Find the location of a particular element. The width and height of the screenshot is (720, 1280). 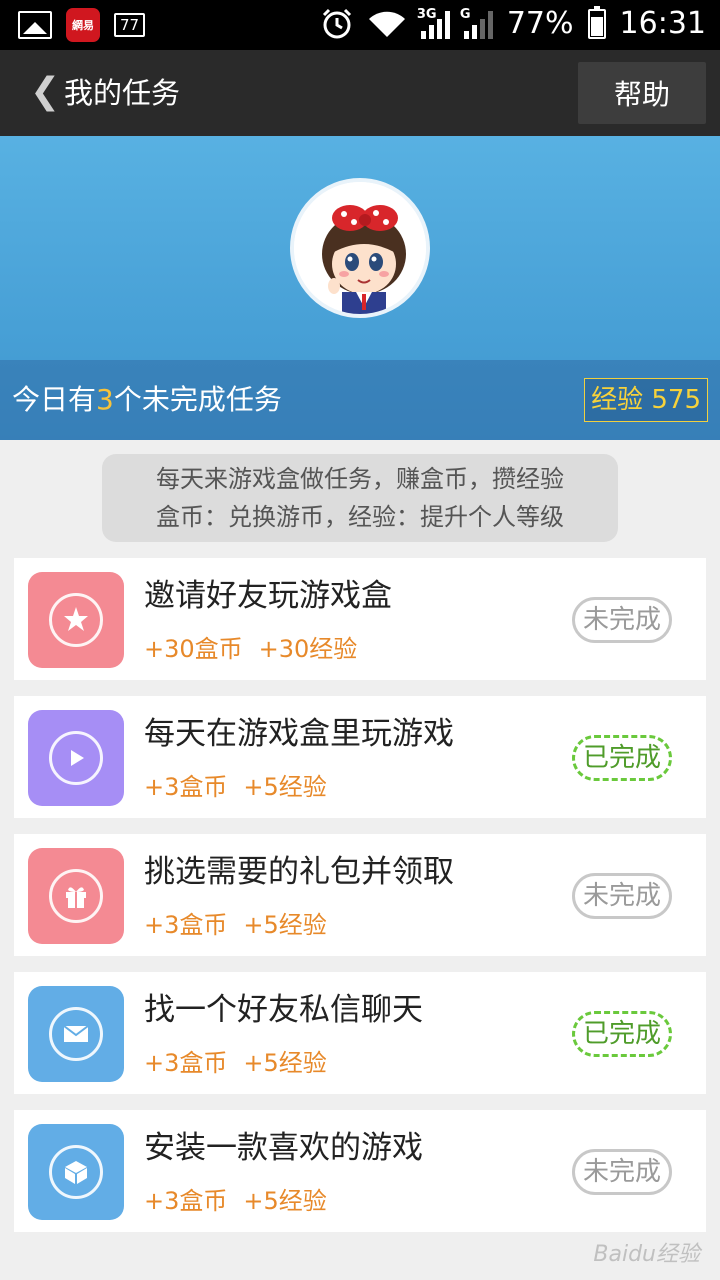

back-chevron-icon: ❮ is located at coordinates (45, 92).